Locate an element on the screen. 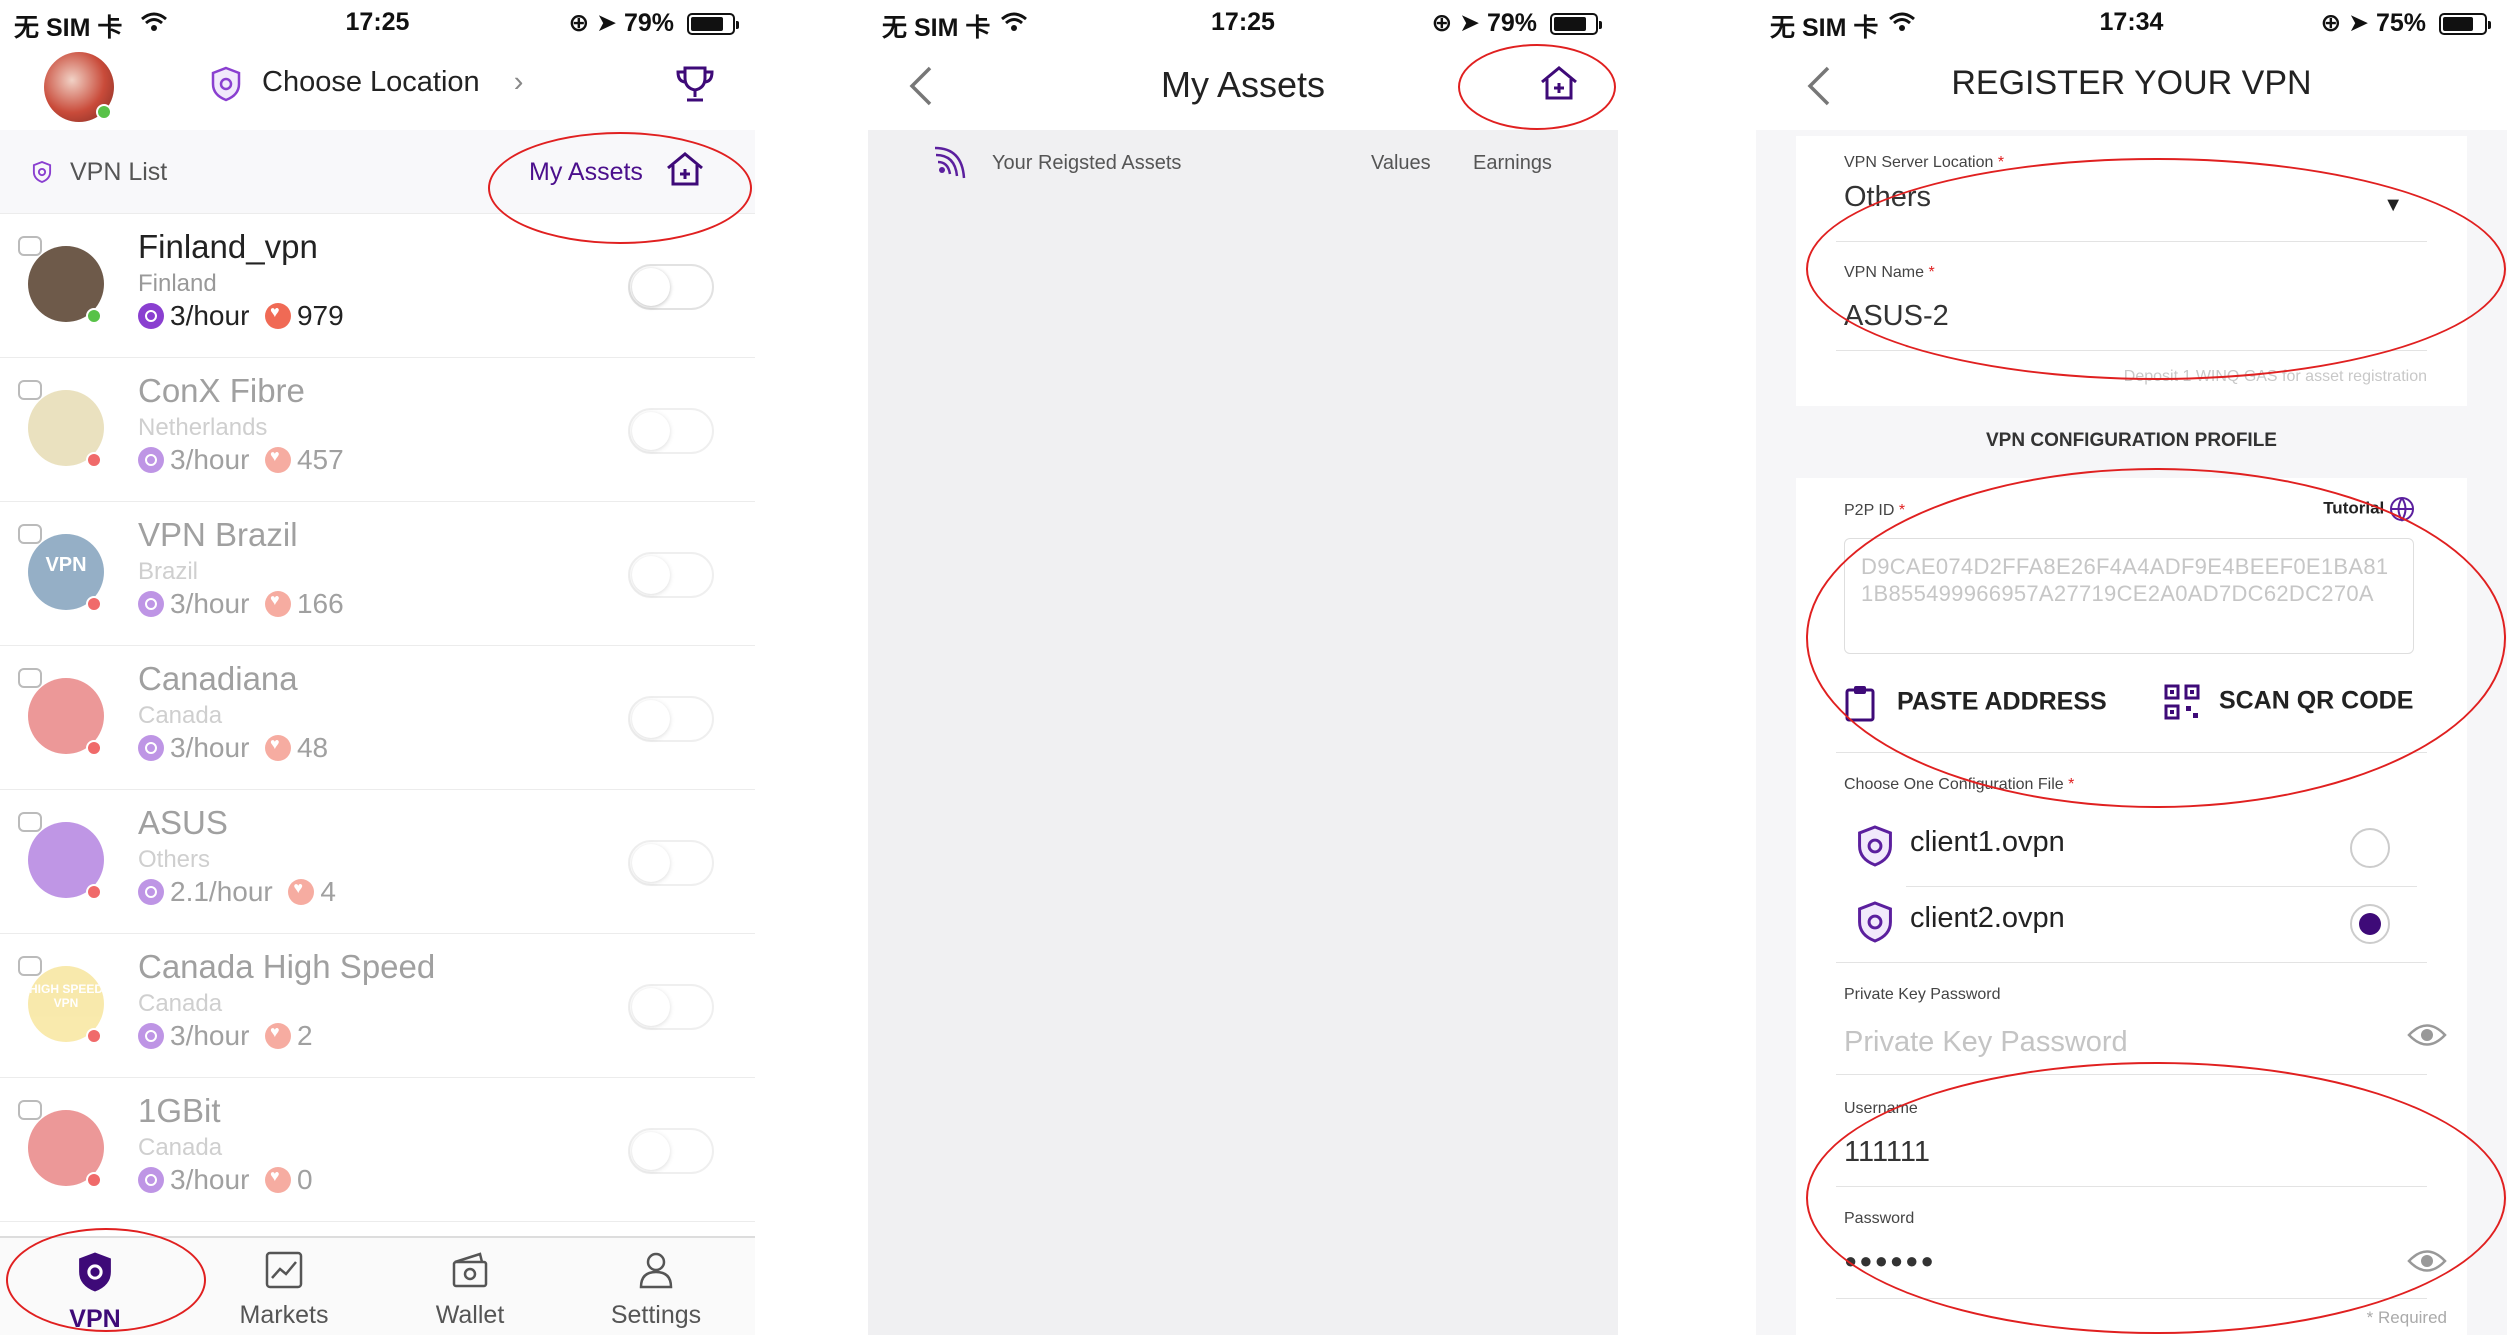 The image size is (2507, 1335). vpn-count: 979 is located at coordinates (320, 315).